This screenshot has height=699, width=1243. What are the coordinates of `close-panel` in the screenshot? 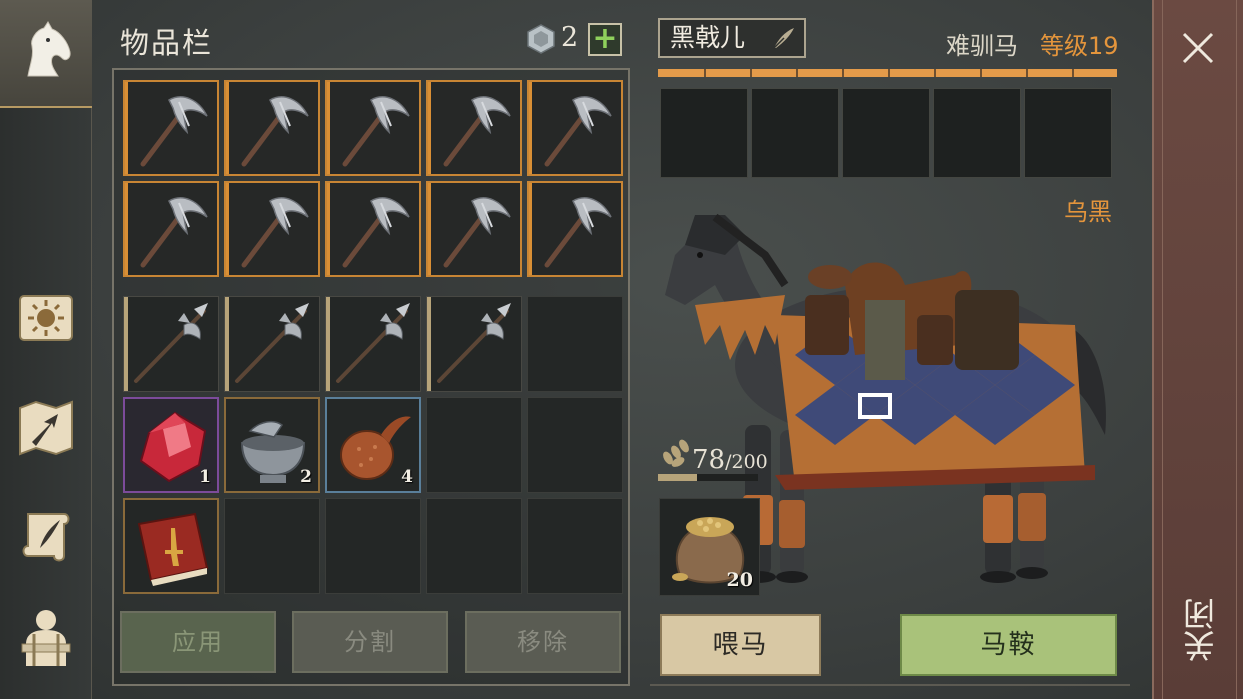 It's located at (1197, 349).